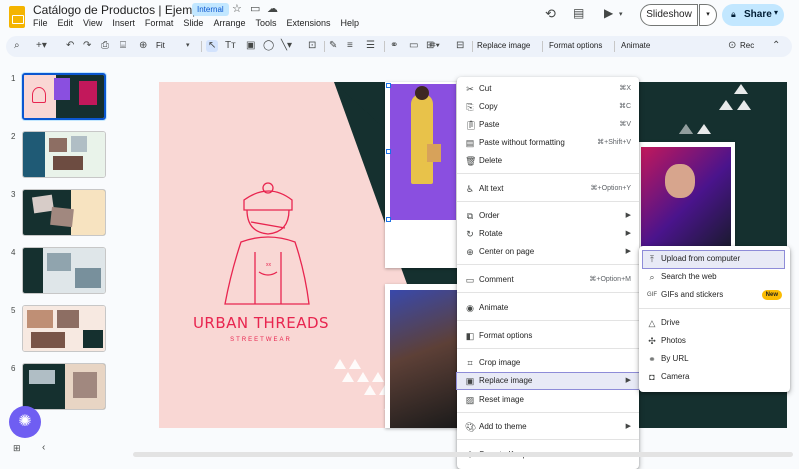  I want to click on submenu-item-label: By URL, so click(675, 358).